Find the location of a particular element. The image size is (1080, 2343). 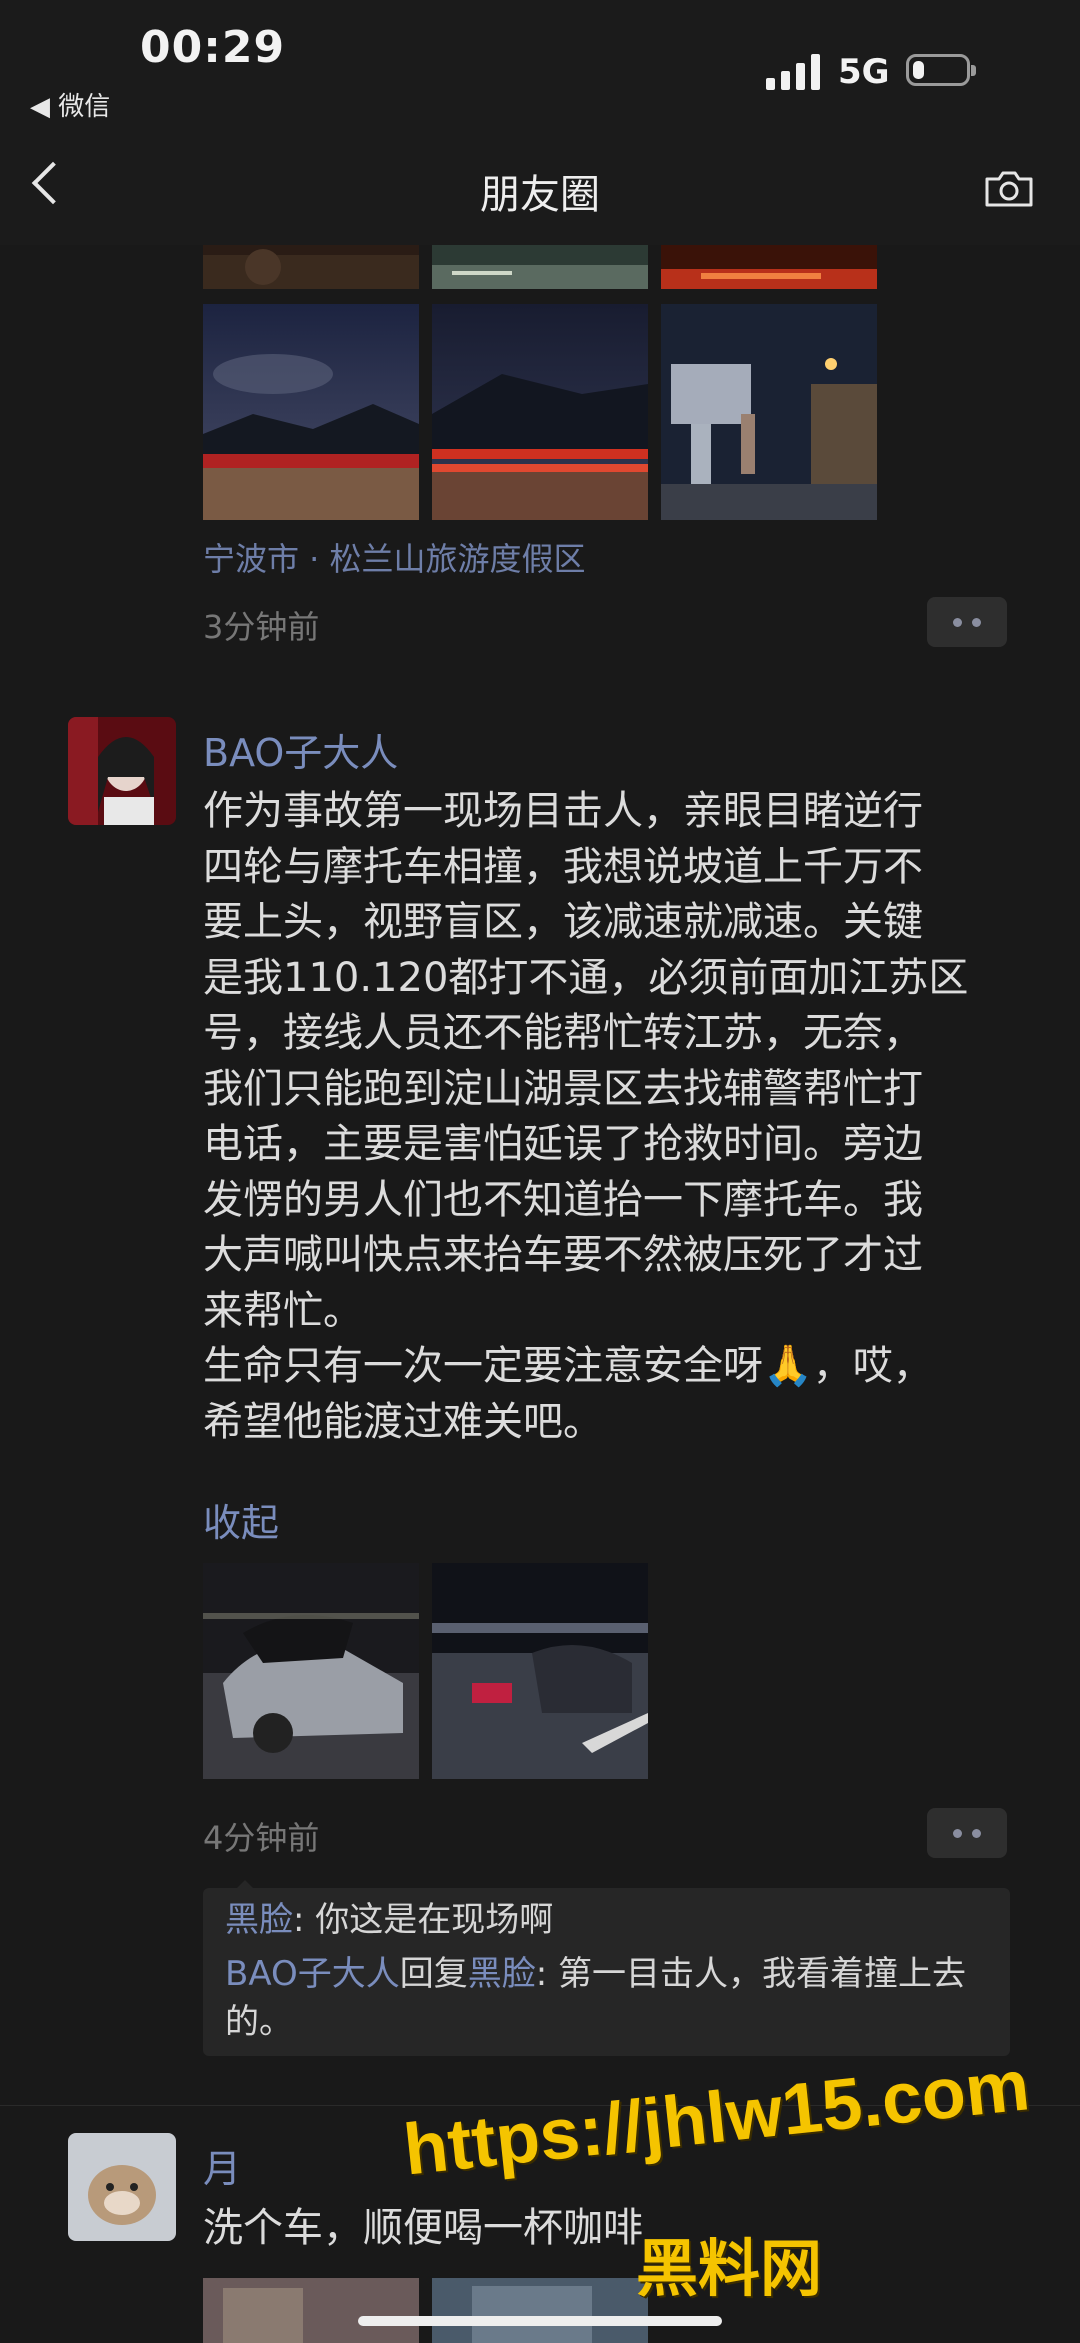

comment-text: 你这是在现场啊 is located at coordinates (434, 1920).